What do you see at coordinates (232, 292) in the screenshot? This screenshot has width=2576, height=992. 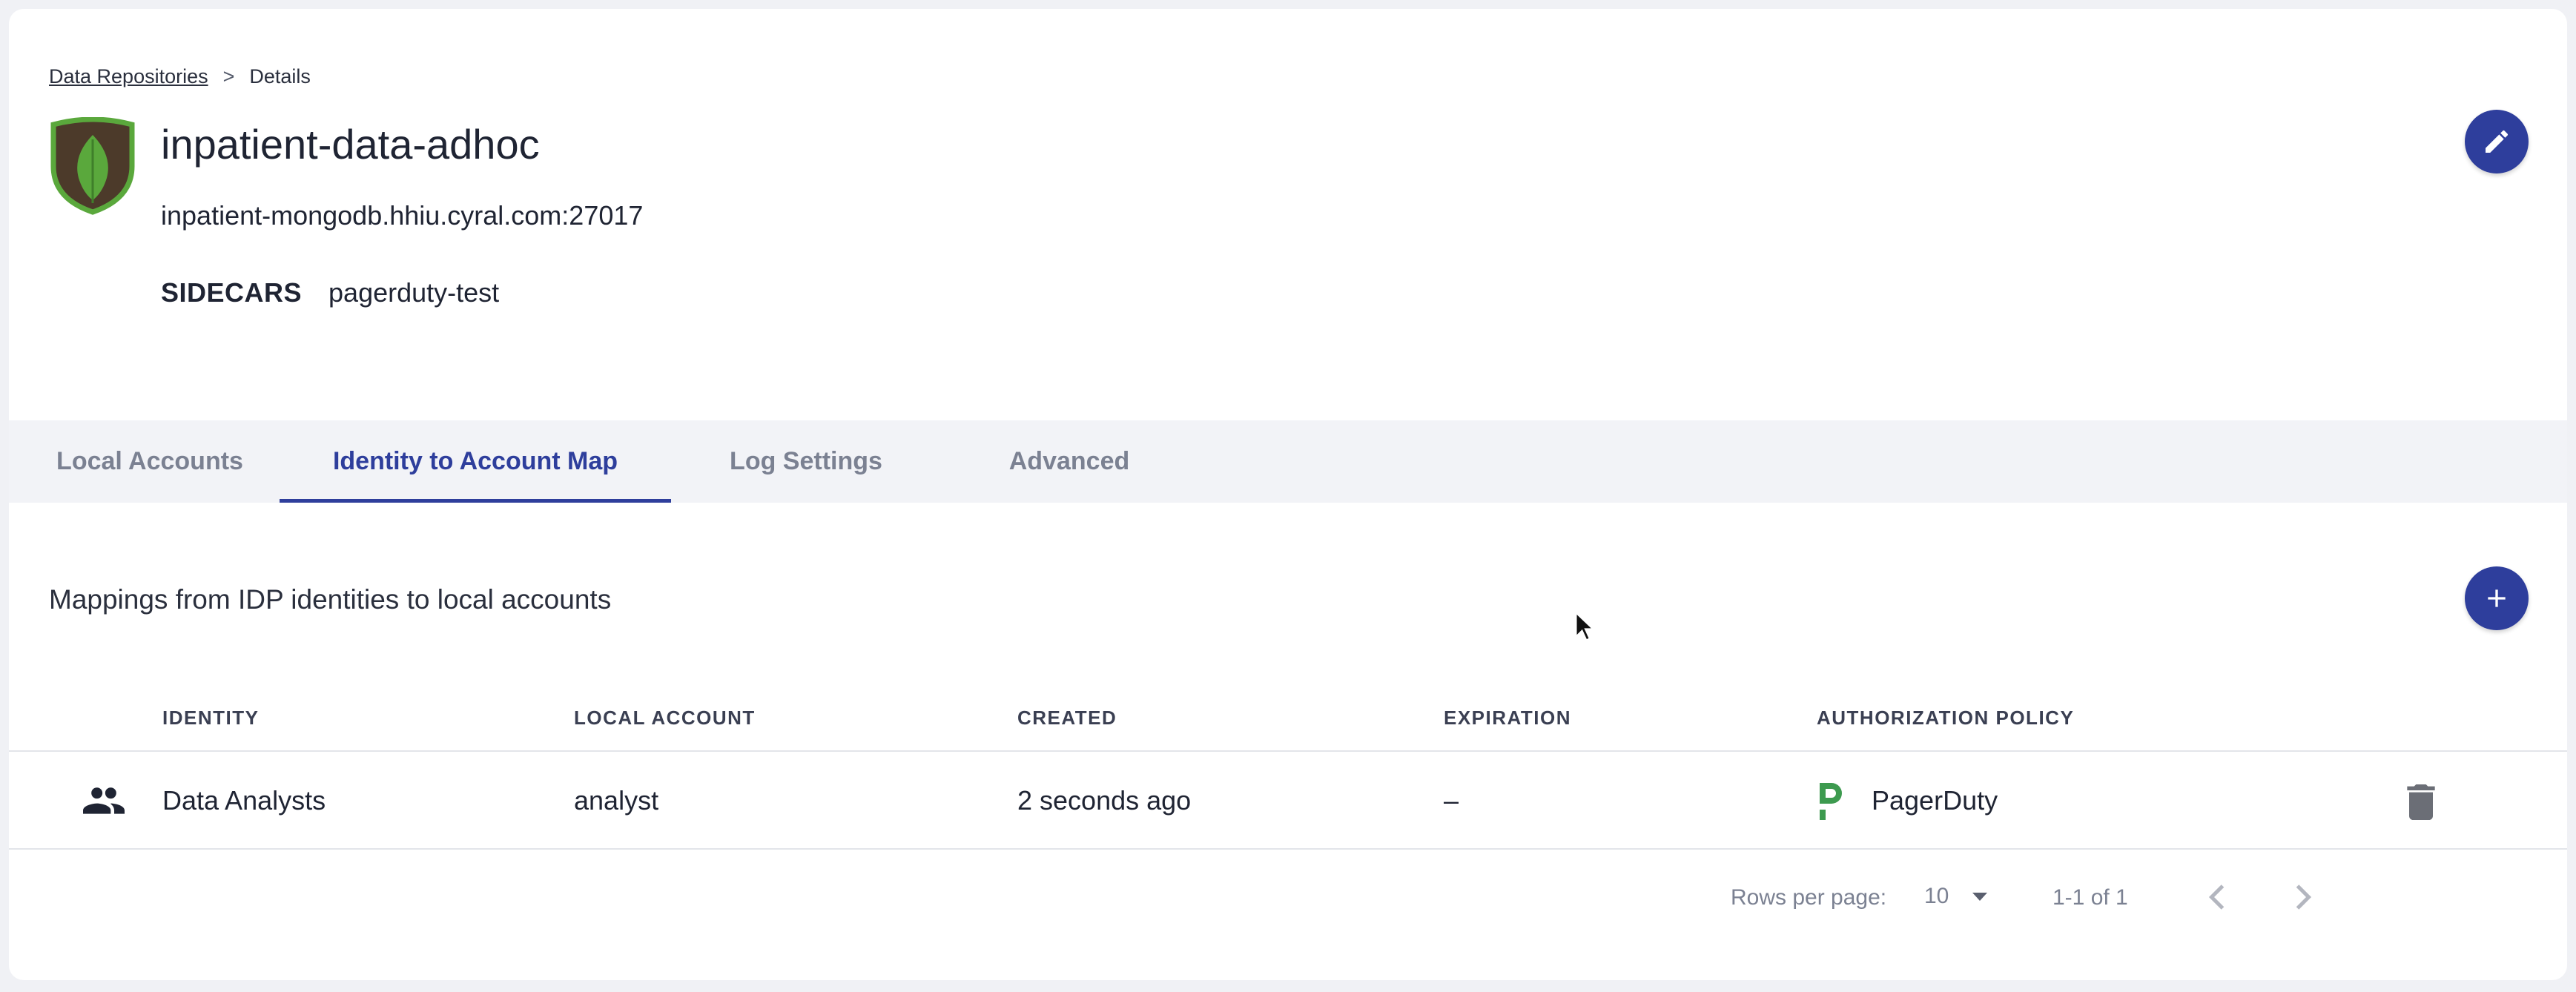 I see `sidecars-label: SIDECARS` at bounding box center [232, 292].